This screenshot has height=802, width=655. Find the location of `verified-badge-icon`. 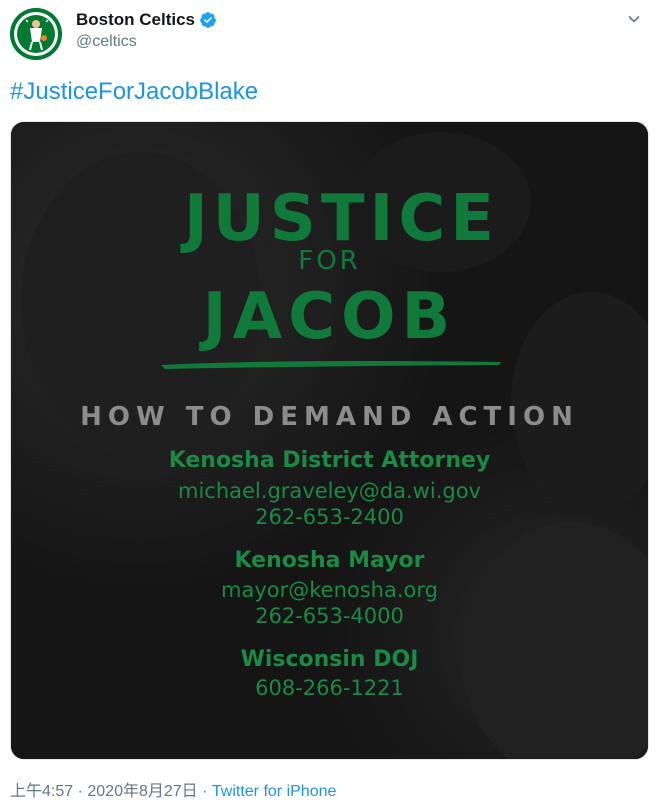

verified-badge-icon is located at coordinates (208, 20).